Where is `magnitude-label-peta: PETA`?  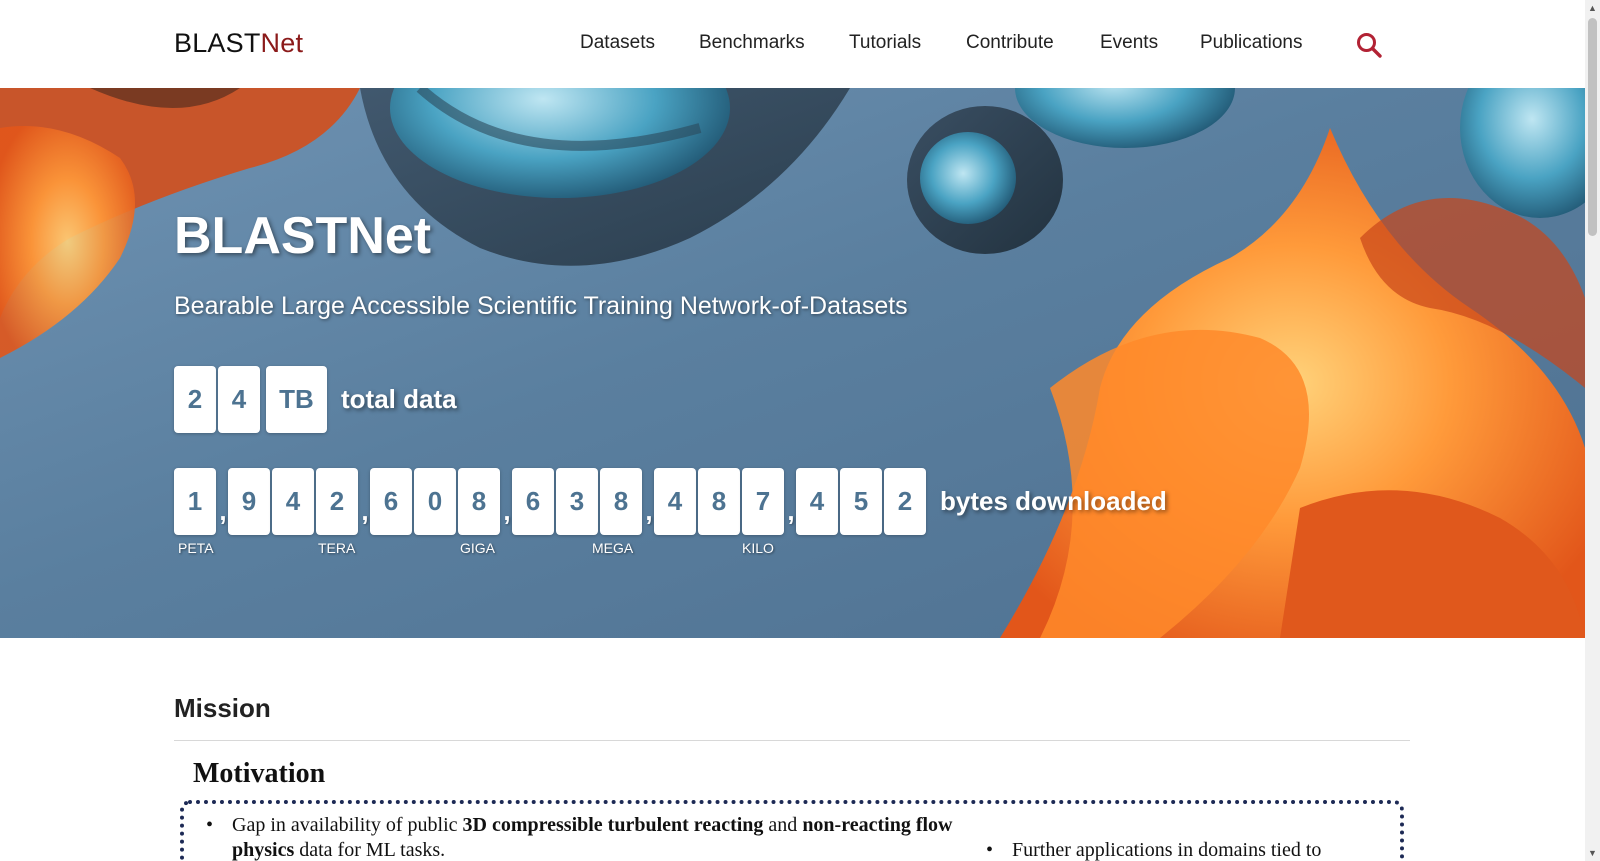 magnitude-label-peta: PETA is located at coordinates (196, 548).